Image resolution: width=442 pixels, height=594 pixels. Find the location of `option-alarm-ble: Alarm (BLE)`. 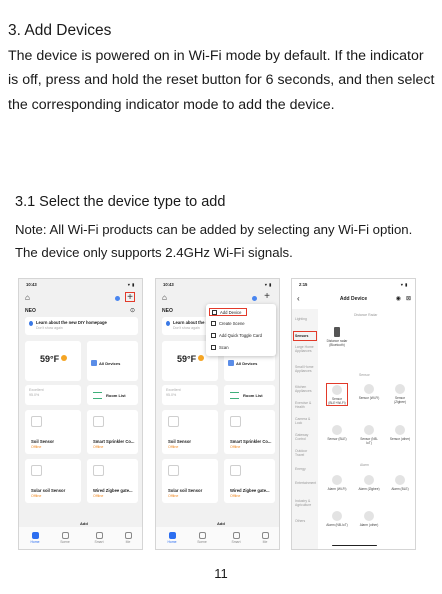

option-alarm-ble: Alarm (BLE) is located at coordinates (400, 483).